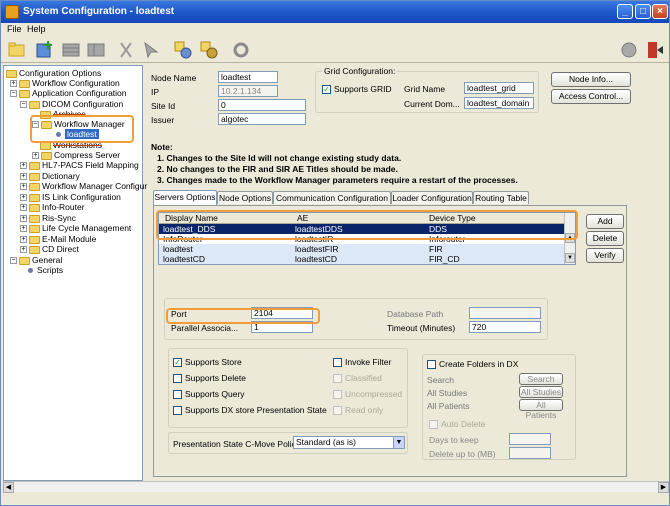  What do you see at coordinates (349, 442) in the screenshot?
I see `cmove-policy-select: Standard (as is) ▼` at bounding box center [349, 442].